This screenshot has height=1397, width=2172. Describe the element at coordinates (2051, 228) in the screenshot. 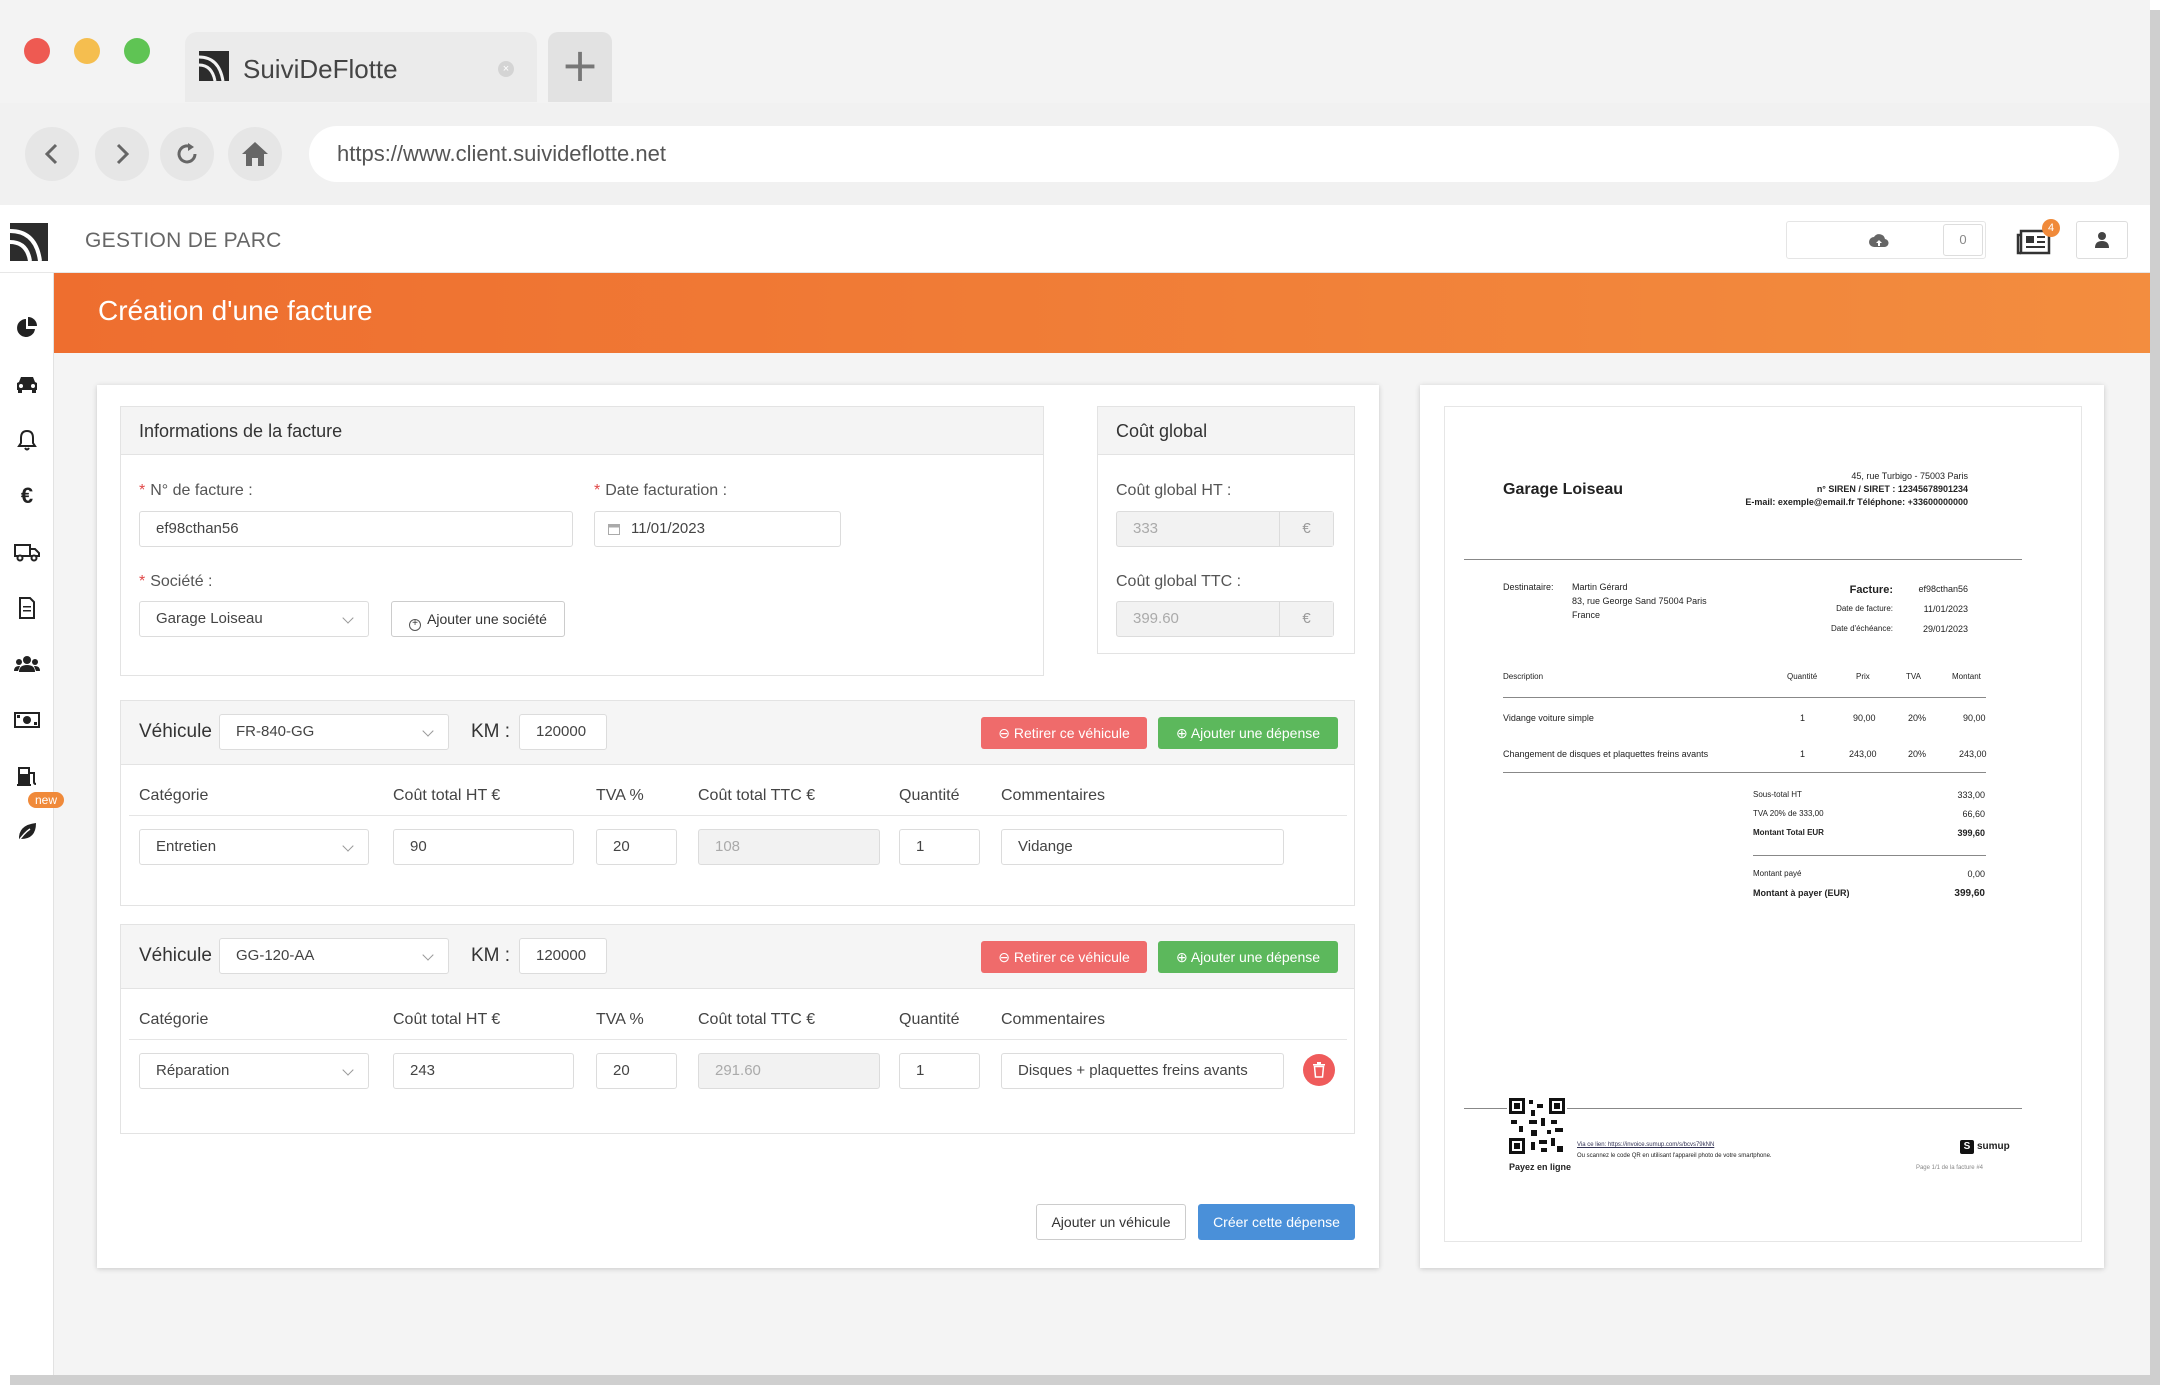

I see `notification-badge: 4` at that location.